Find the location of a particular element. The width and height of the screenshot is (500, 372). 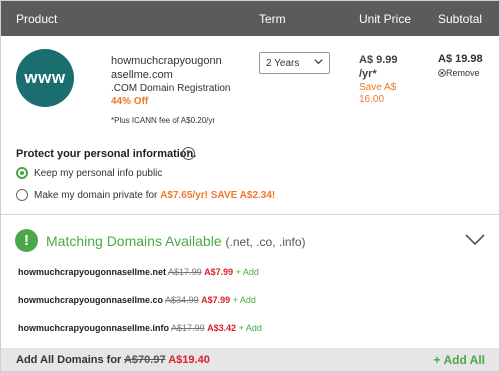

section-divider is located at coordinates (250, 214).